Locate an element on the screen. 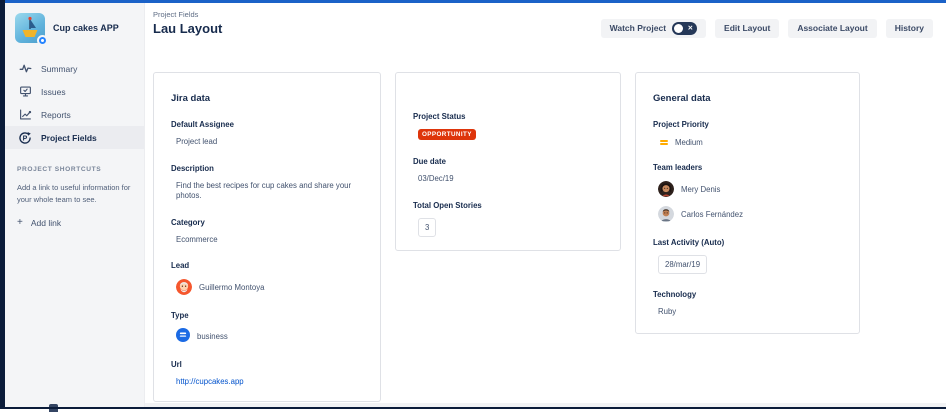  add-link-button: + Add link is located at coordinates (74, 223).